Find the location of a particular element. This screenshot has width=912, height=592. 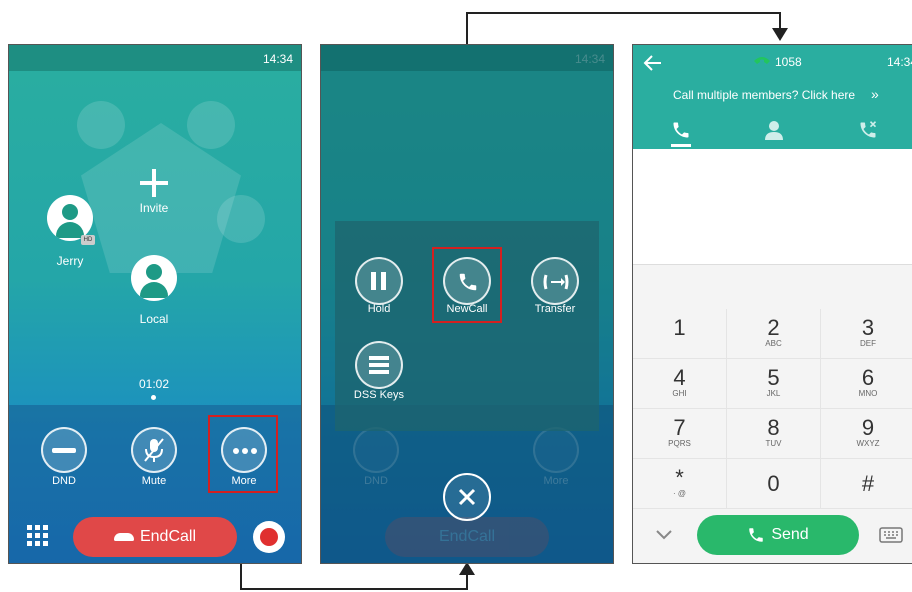

key-hash: # is located at coordinates (866, 484).